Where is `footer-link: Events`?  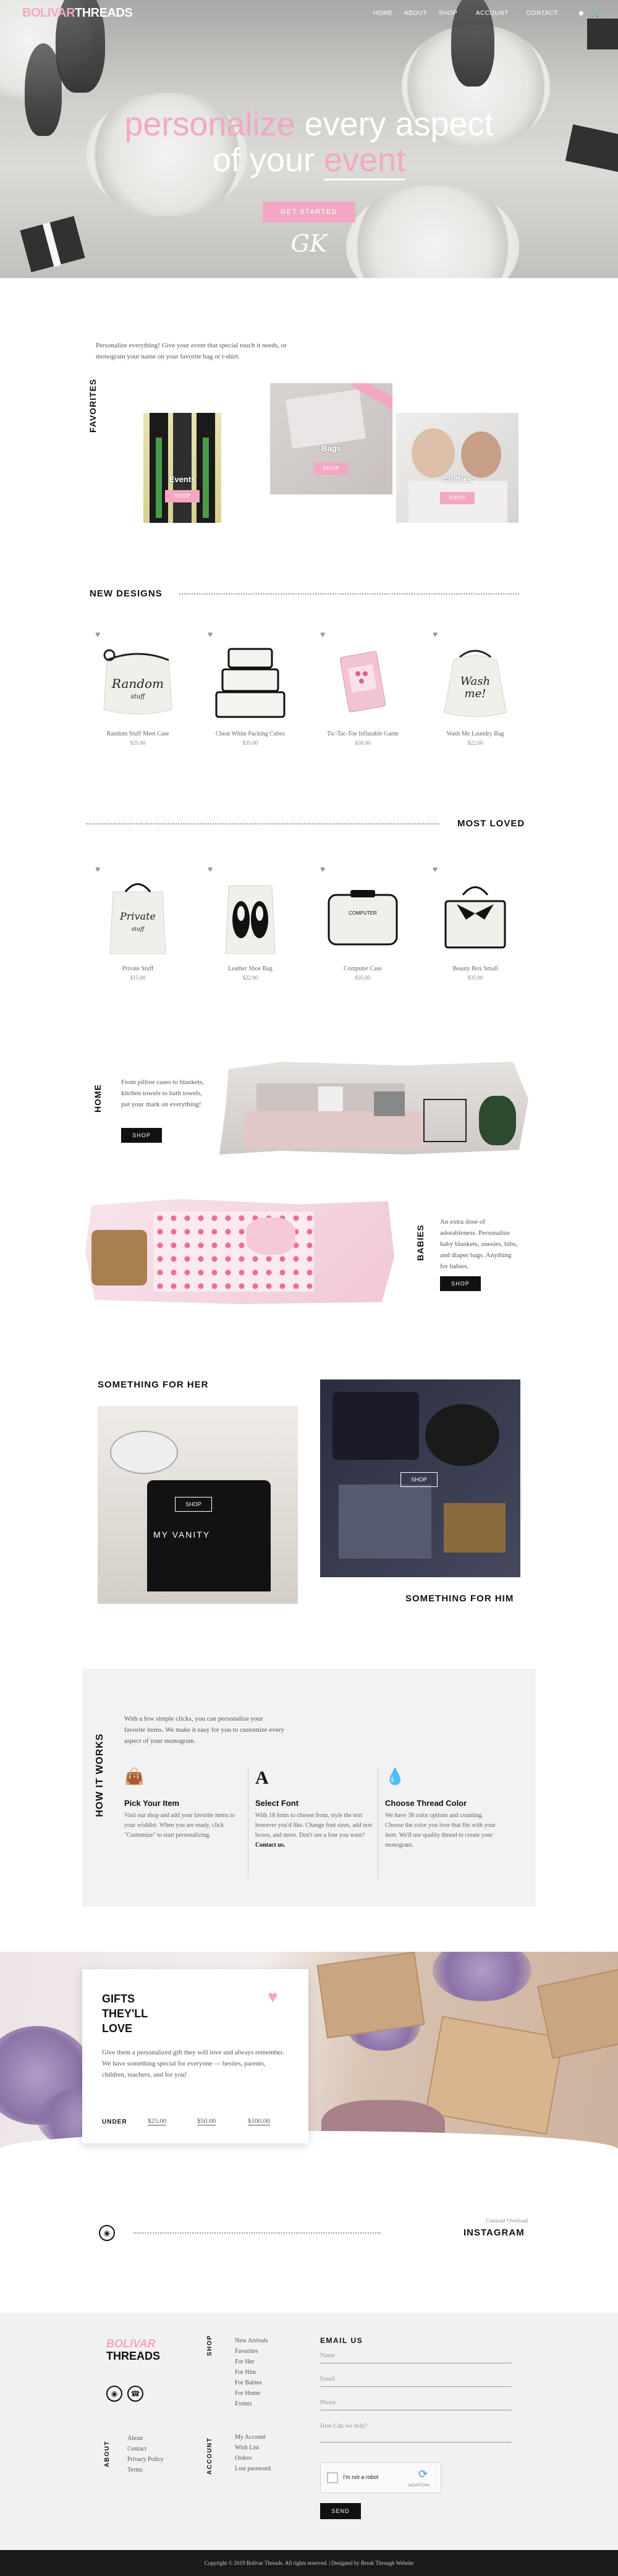
footer-link: Events is located at coordinates (243, 2403).